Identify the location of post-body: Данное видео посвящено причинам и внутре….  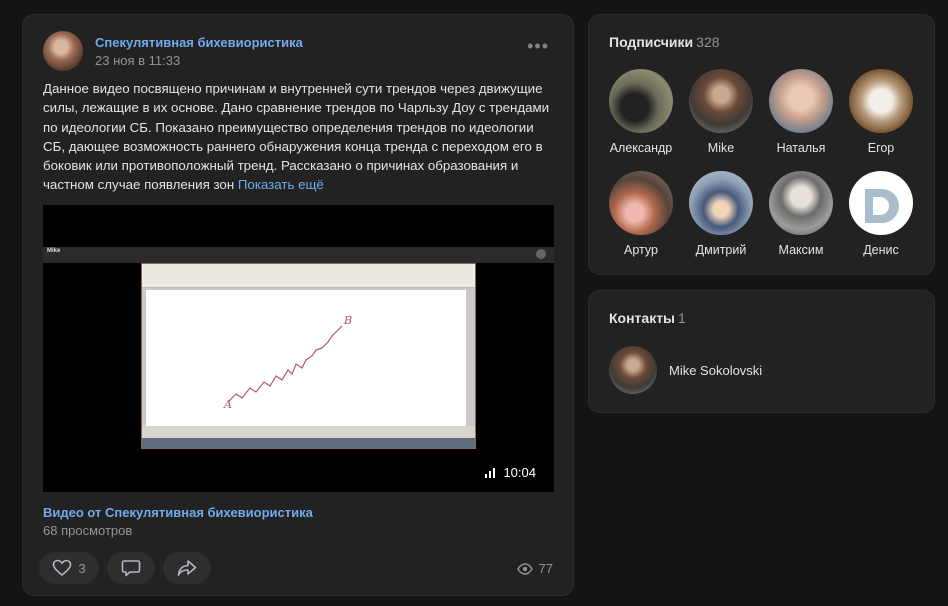
(296, 137).